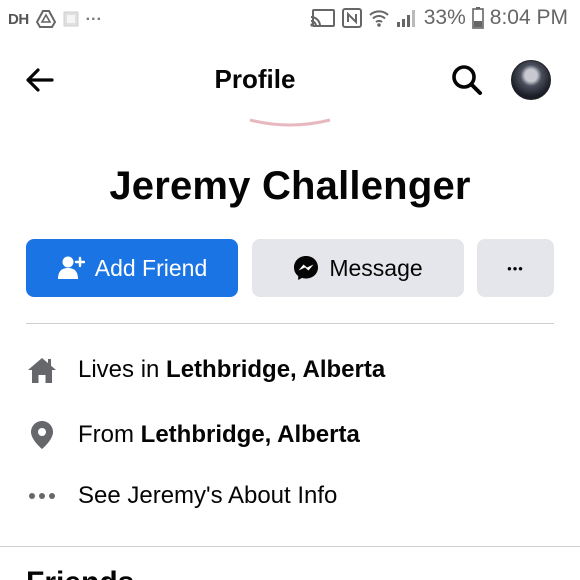 This screenshot has width=580, height=580. Describe the element at coordinates (407, 18) in the screenshot. I see `signal-icon` at that location.